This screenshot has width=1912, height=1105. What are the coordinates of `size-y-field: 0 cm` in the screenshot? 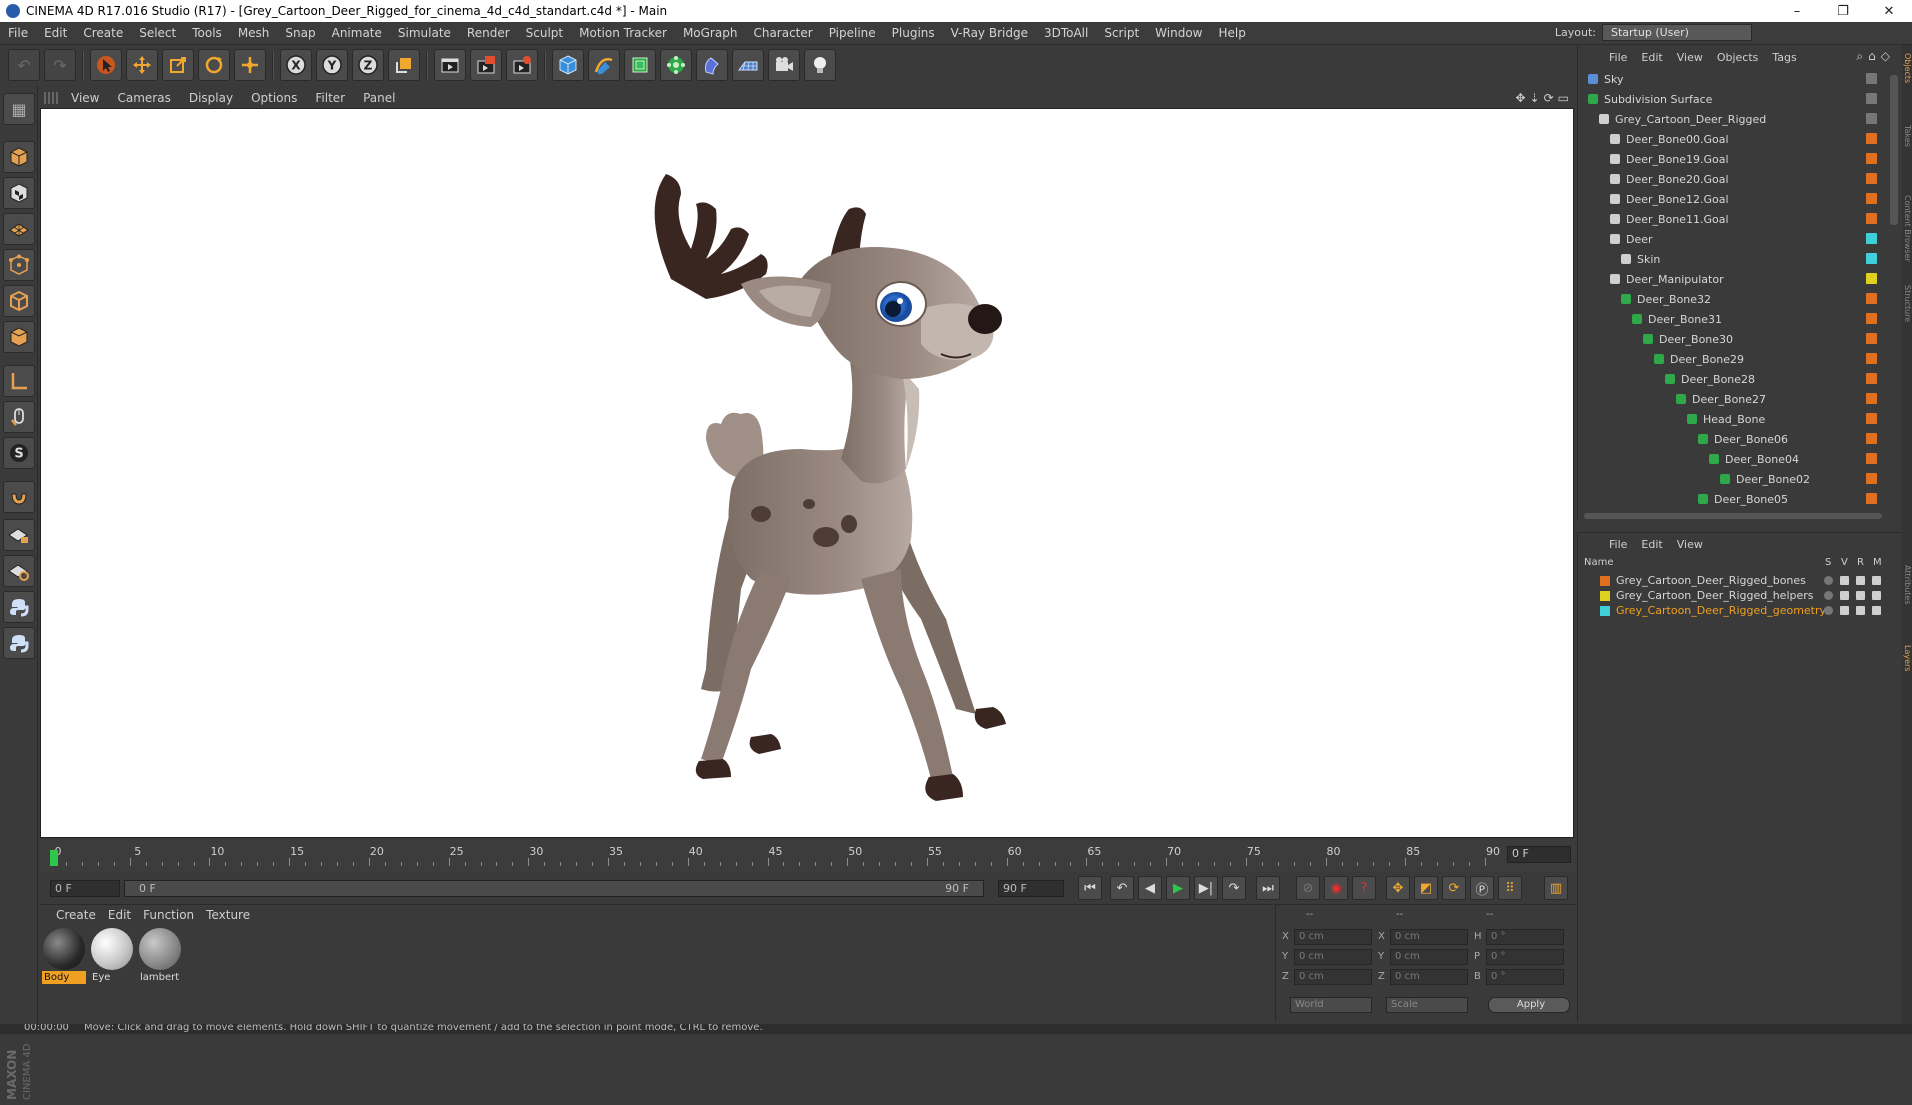 It's located at (1429, 957).